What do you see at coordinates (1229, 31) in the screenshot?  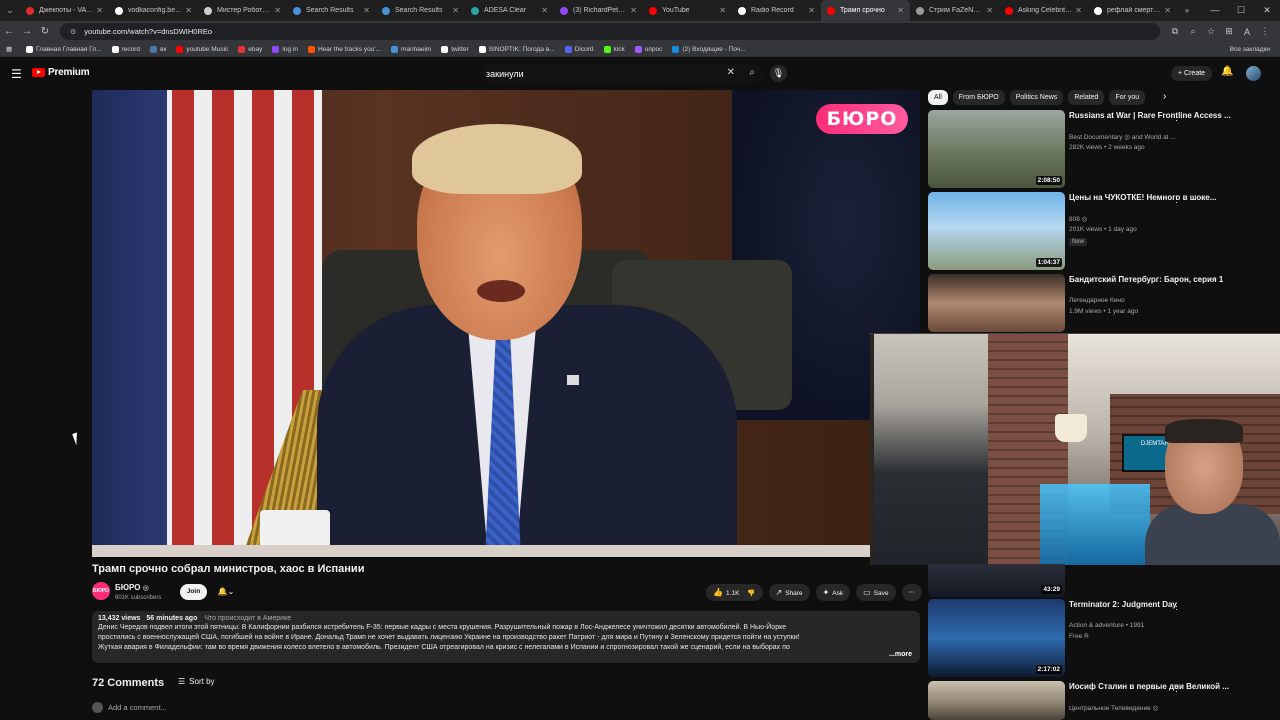 I see `extensions-icon: ⊞` at bounding box center [1229, 31].